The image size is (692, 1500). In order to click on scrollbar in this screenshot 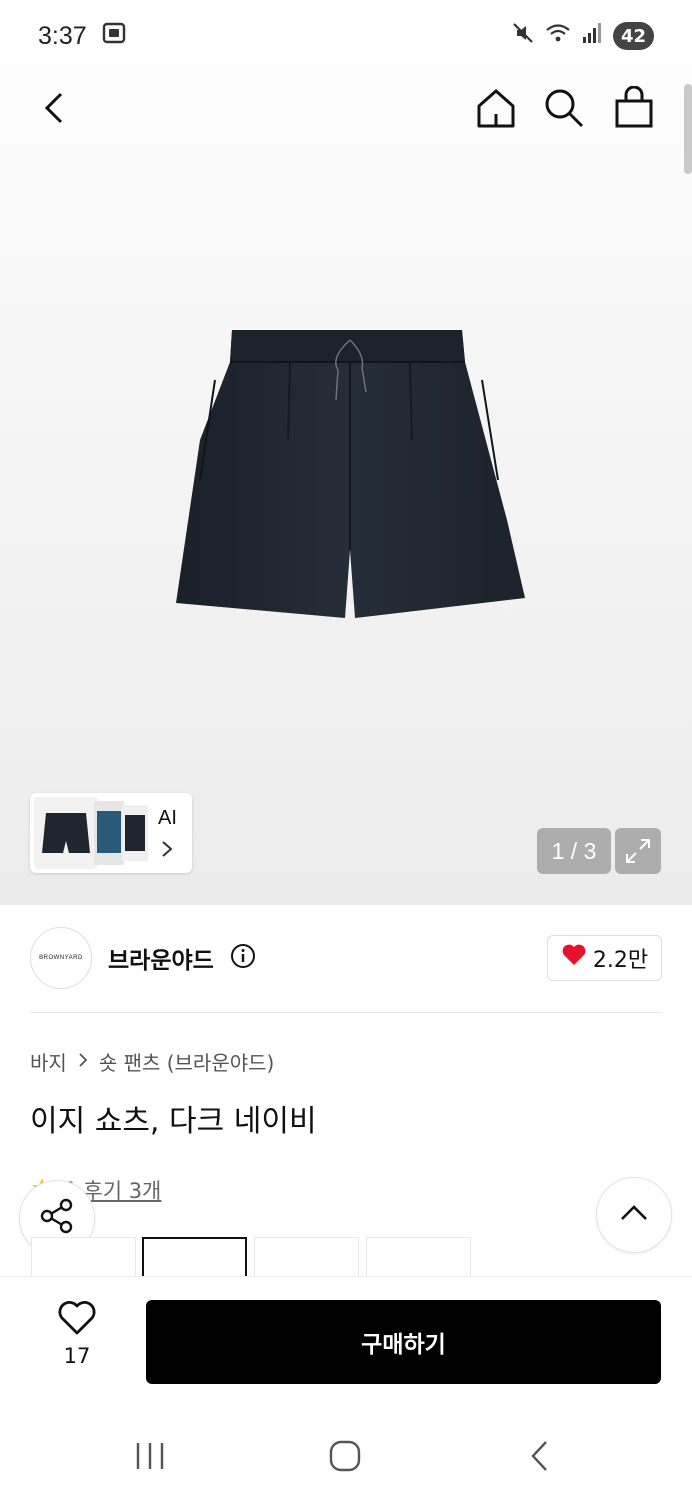, I will do `click(688, 129)`.